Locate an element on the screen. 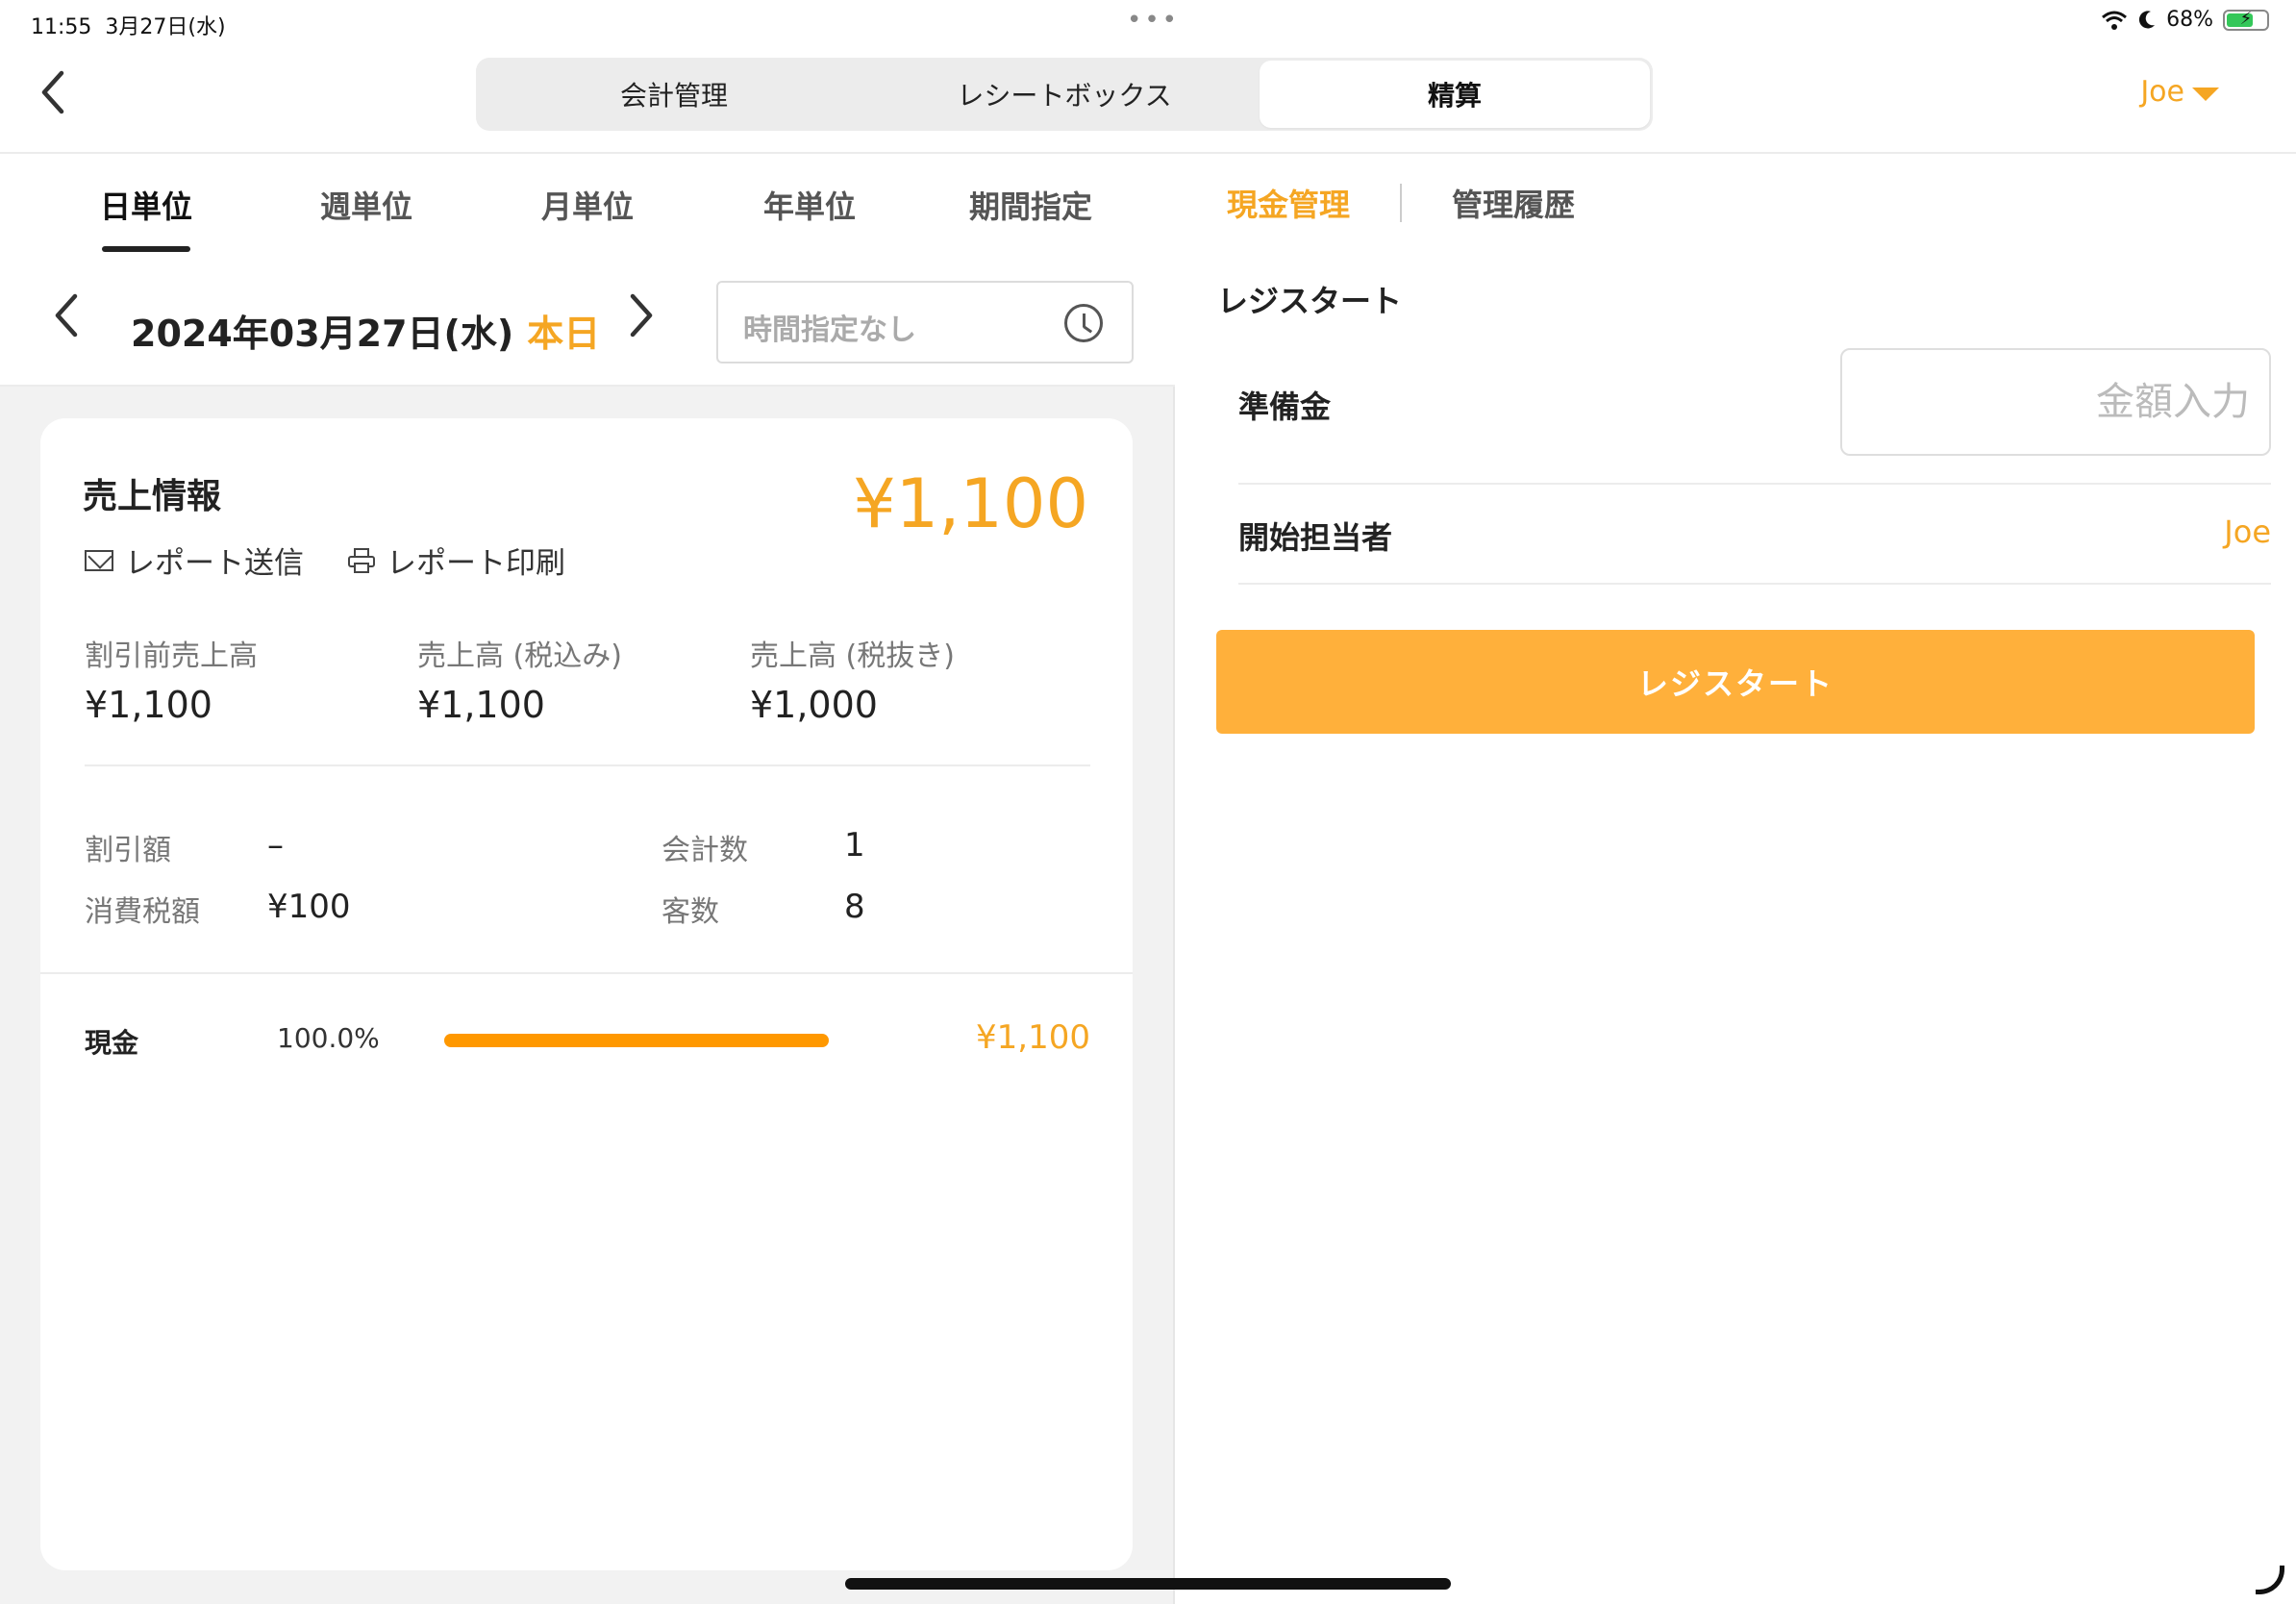 Image resolution: width=2296 pixels, height=1604 pixels. register-start-title: レジスタート is located at coordinates (1310, 301).